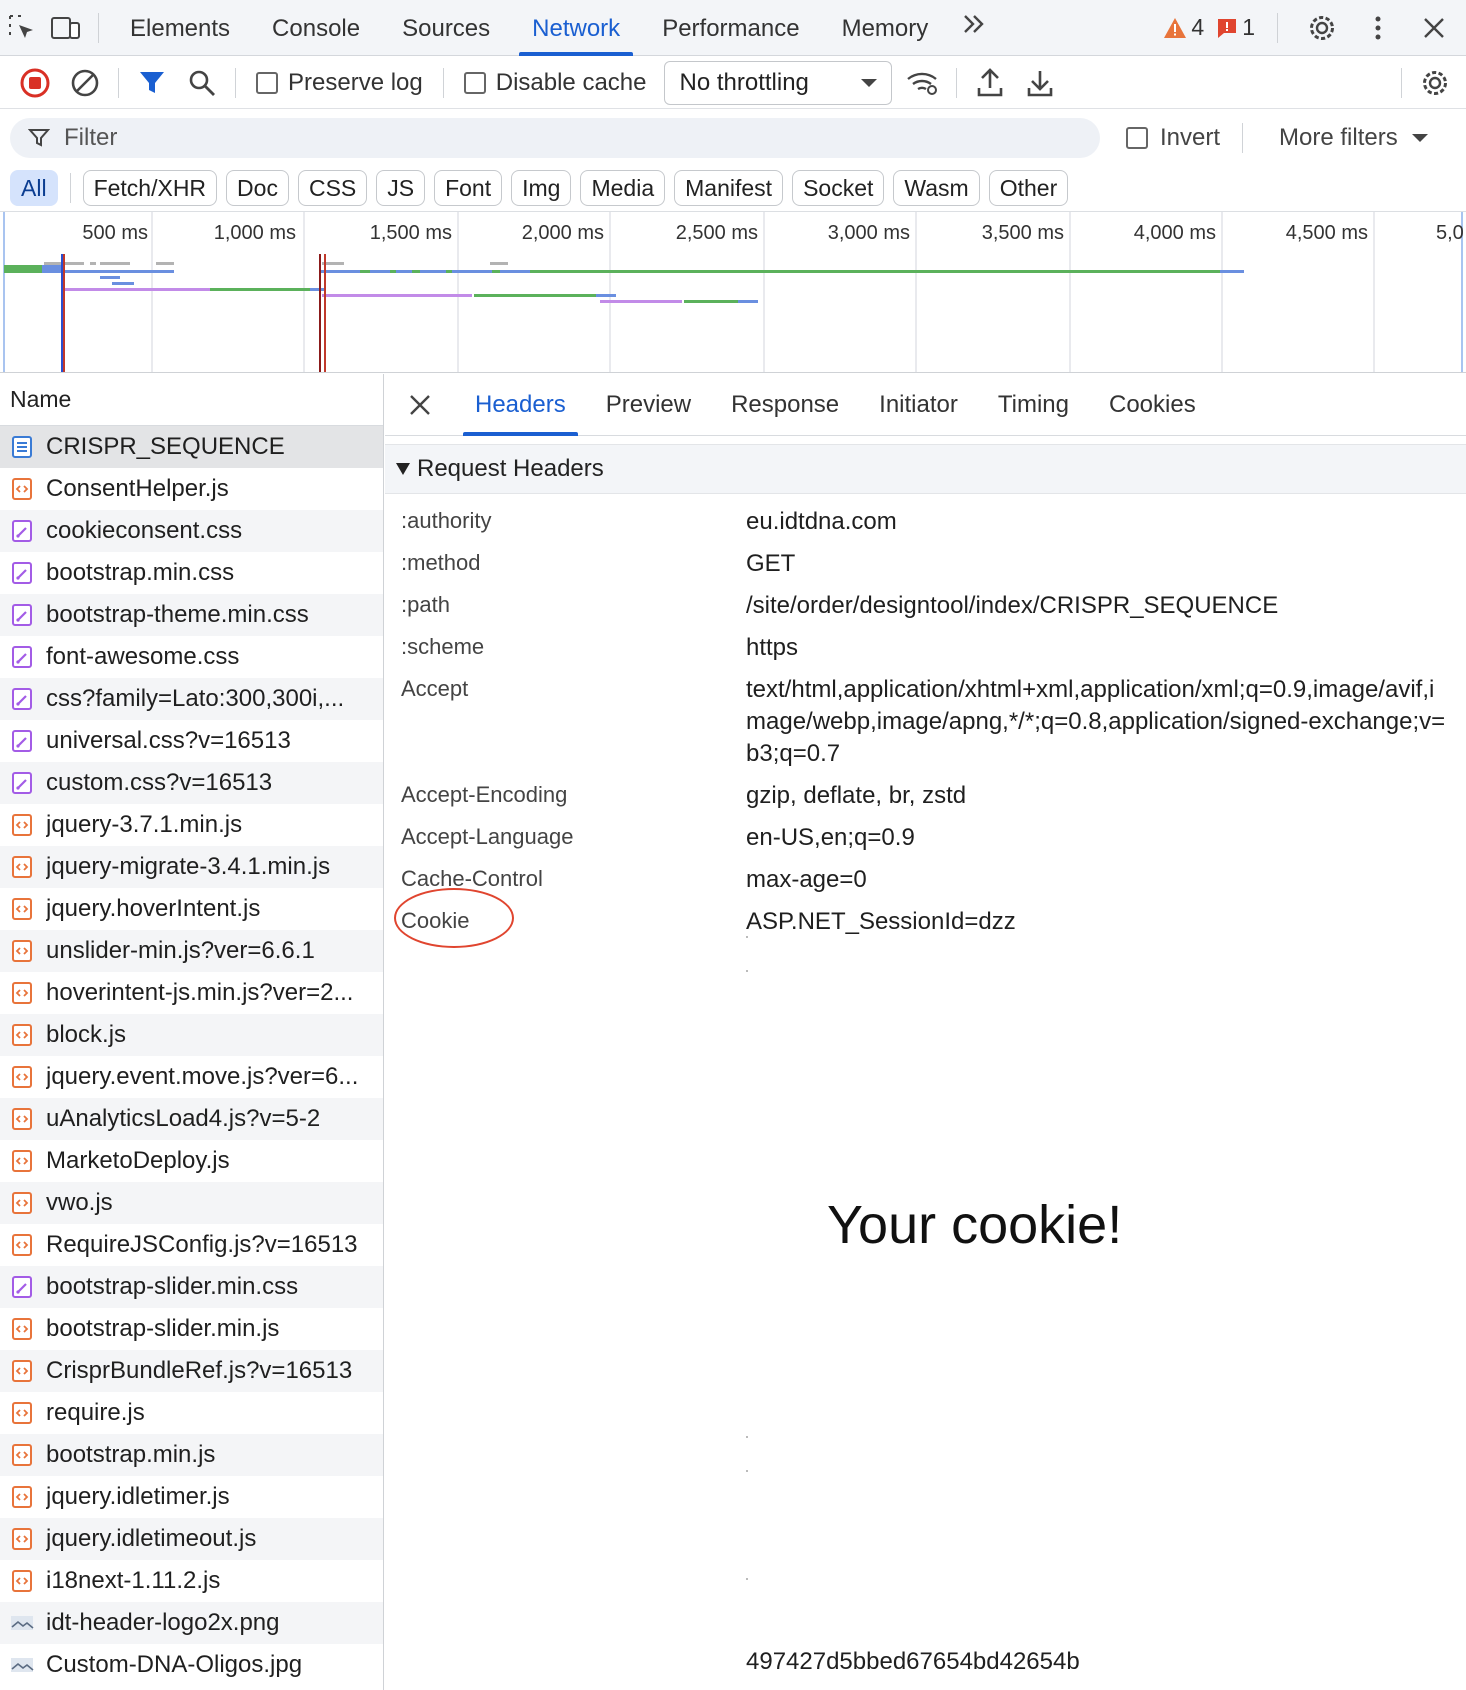 The image size is (1466, 1690). I want to click on request-row: bootstrap.min.js, so click(191, 1455).